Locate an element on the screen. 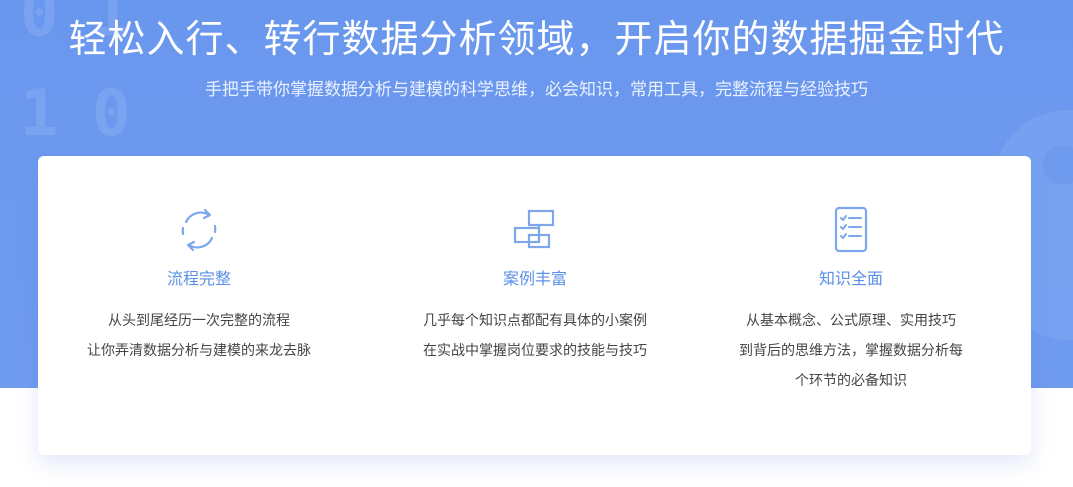  feature-rich-cases: 案例丰富 几乎每个知识点都配有具体的小案例 在实战中掌握岗位要求的技能与技巧 is located at coordinates (535, 285).